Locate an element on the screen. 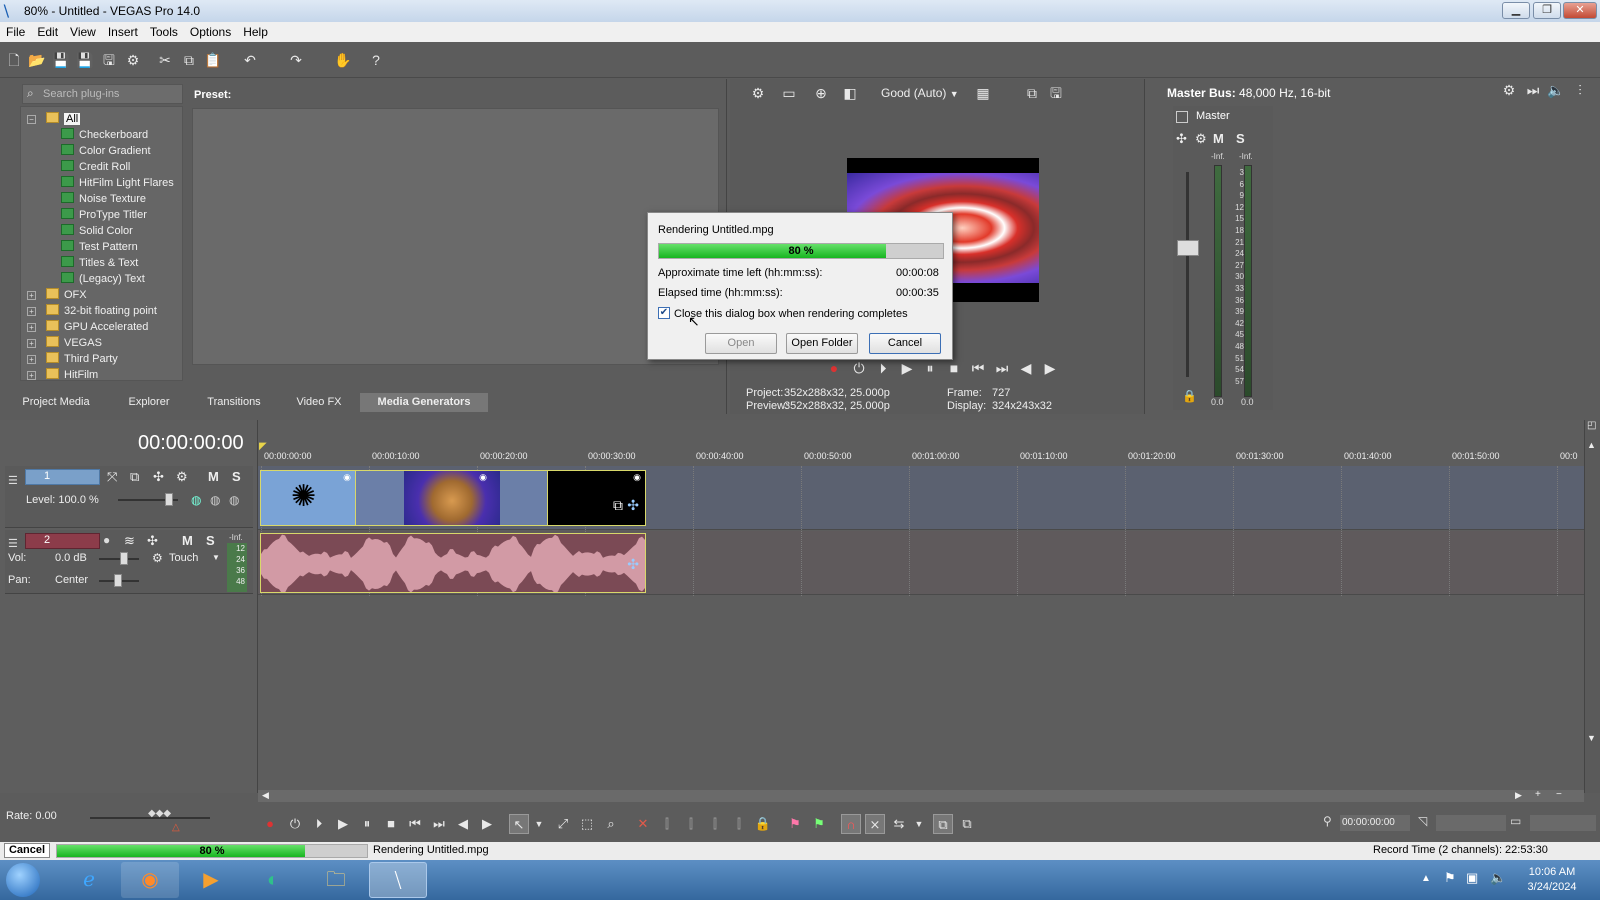 The height and width of the screenshot is (900, 1600). zoom-out-icon: − is located at coordinates (1559, 794).